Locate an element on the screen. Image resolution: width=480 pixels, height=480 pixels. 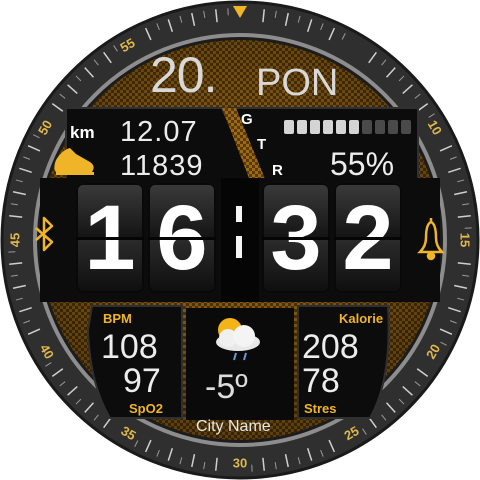
minute-ones-digit: 2 is located at coordinates (368, 238).